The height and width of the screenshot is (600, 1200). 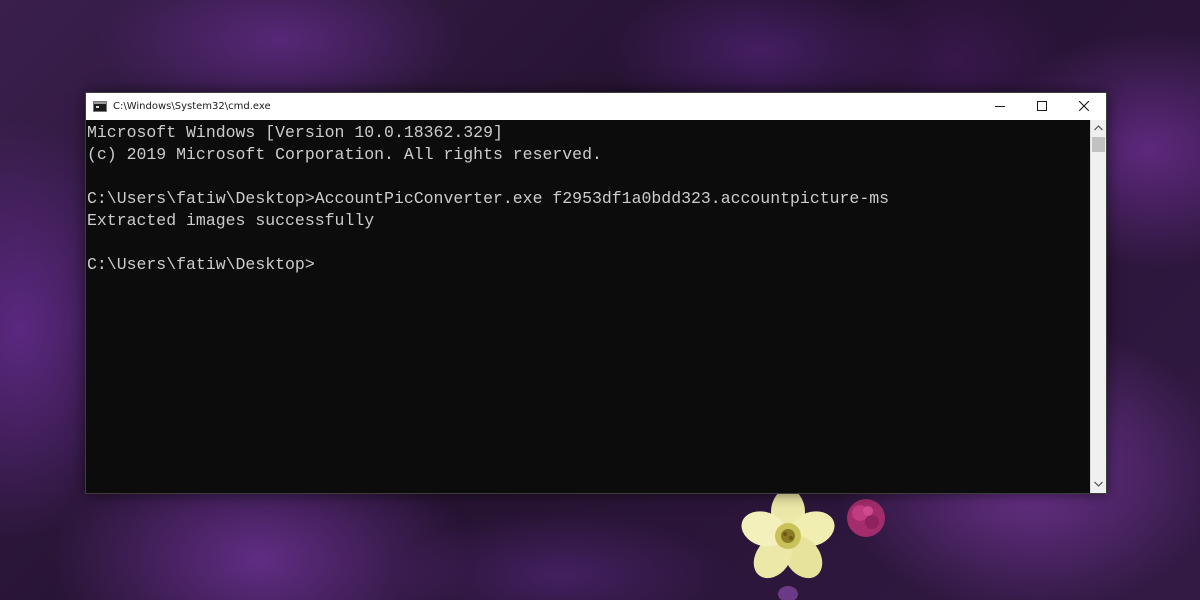 I want to click on window-title: C:\Windows\System32\cmd.exe, so click(x=192, y=106).